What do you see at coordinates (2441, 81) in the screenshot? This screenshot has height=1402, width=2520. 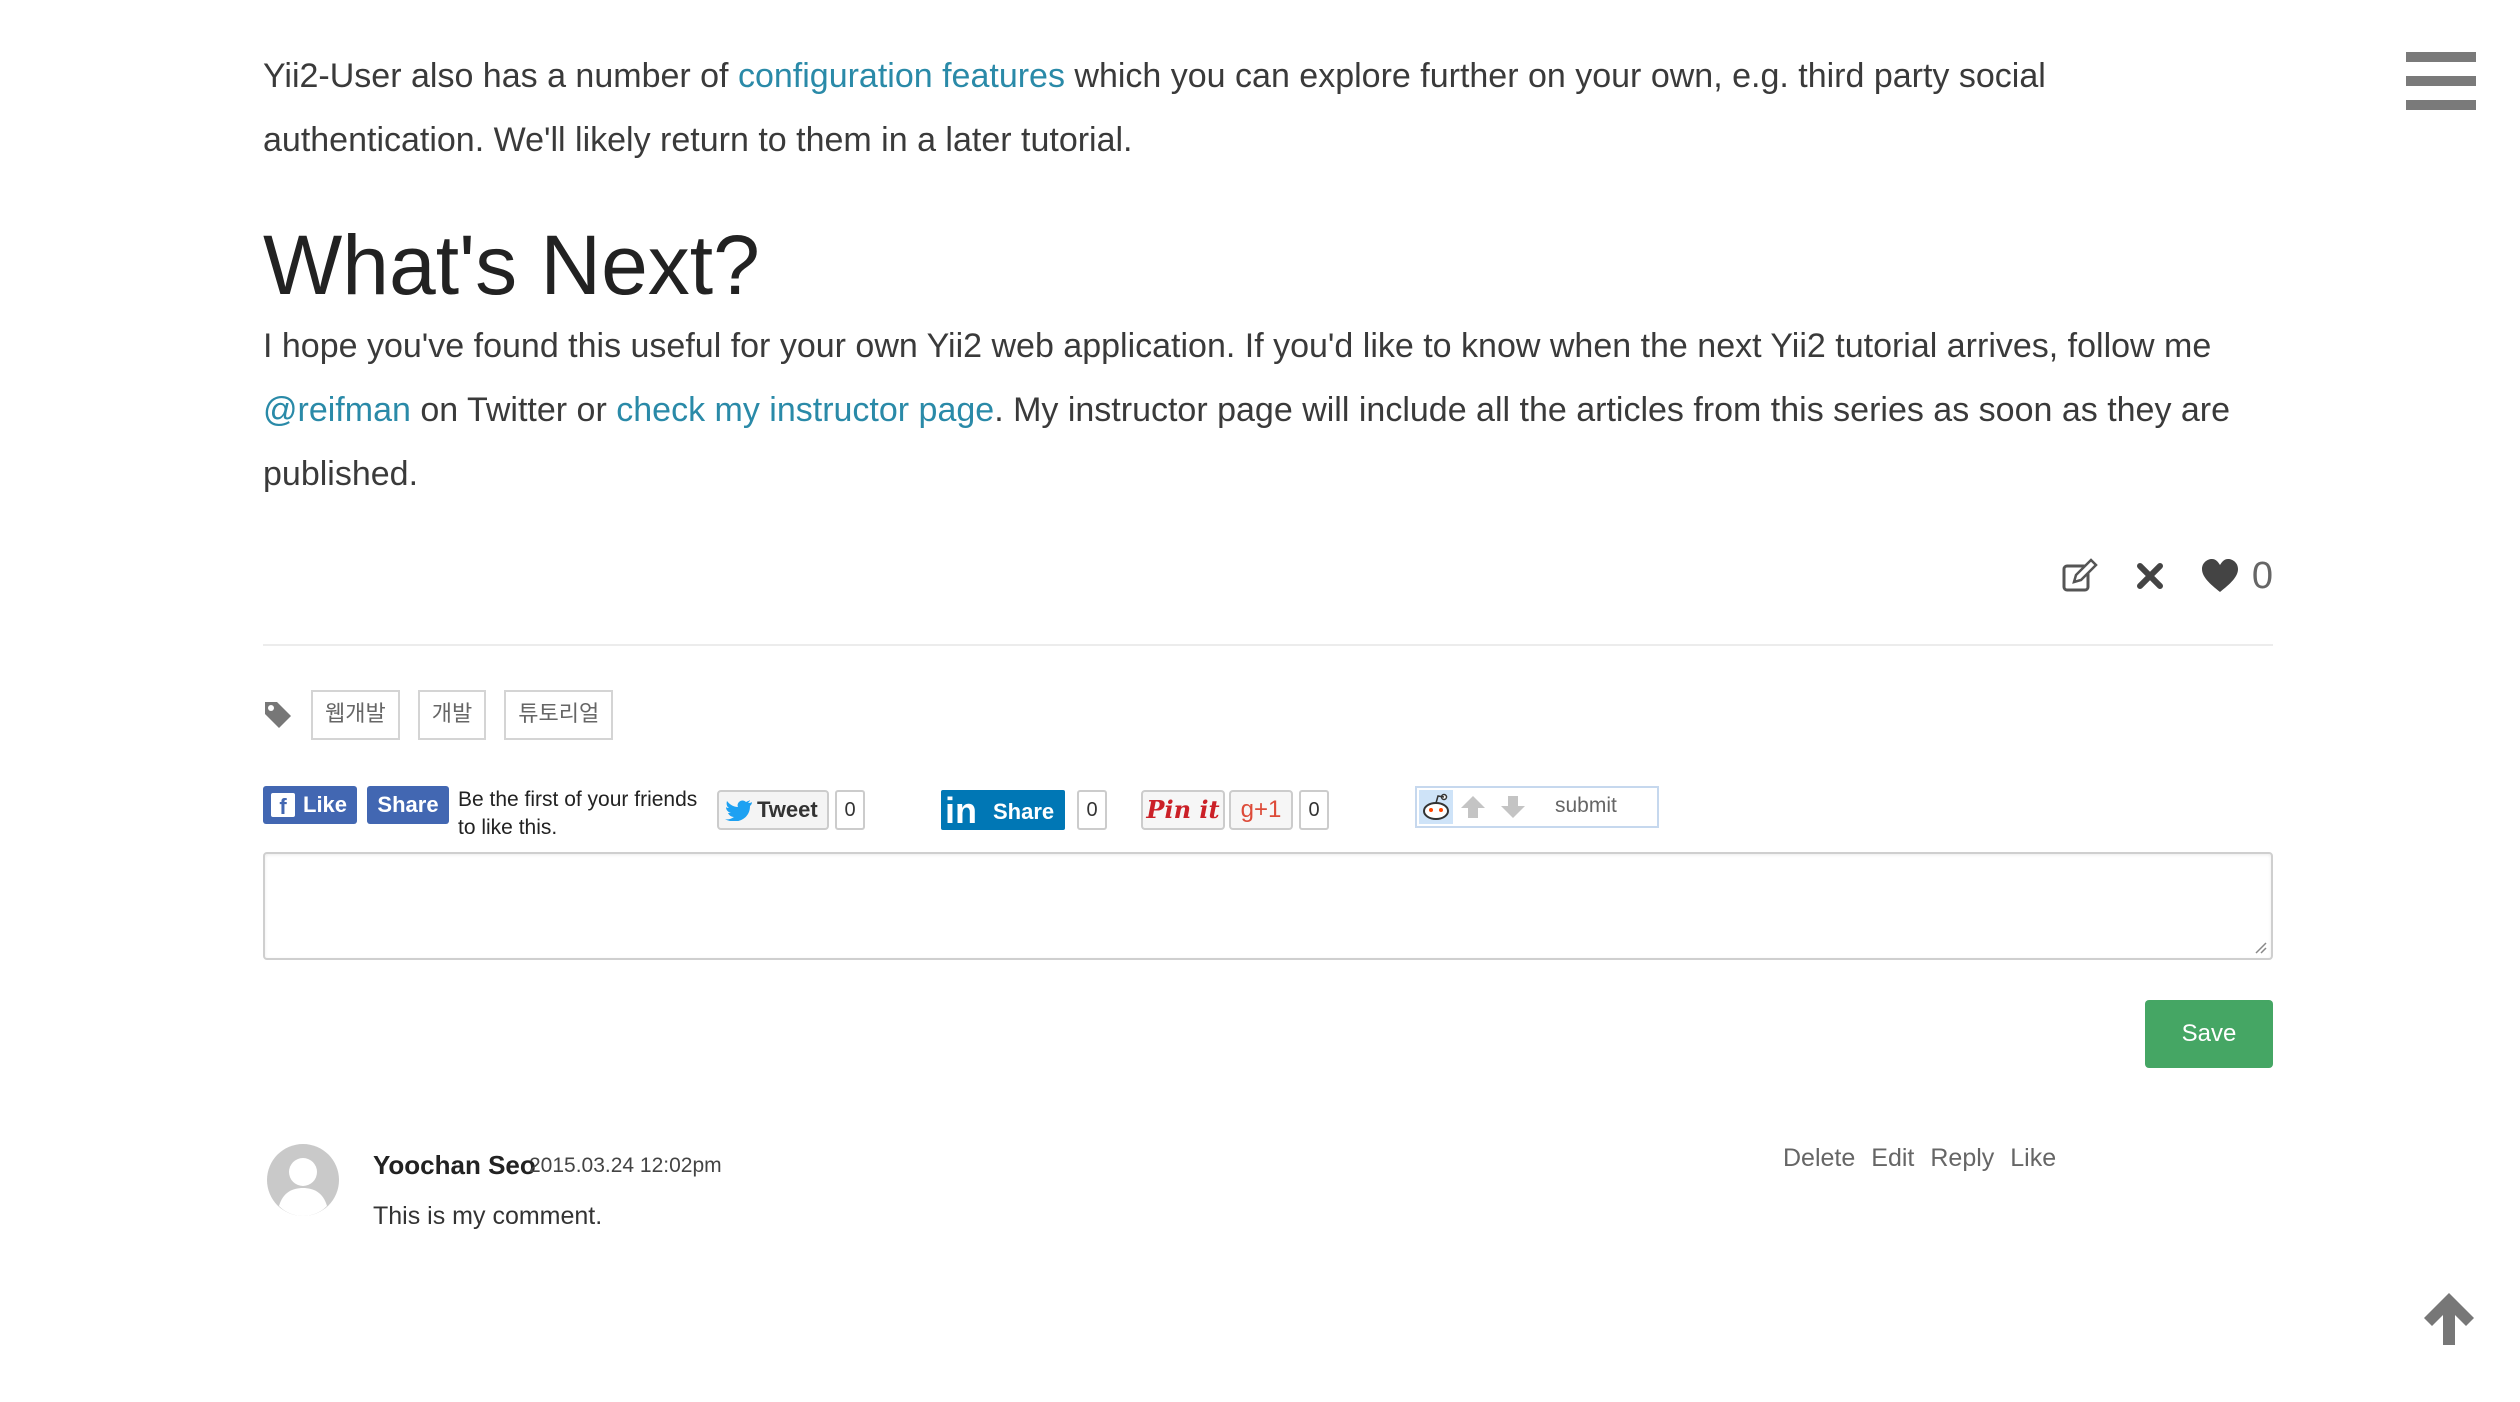 I see `hamburger-menu-icon` at bounding box center [2441, 81].